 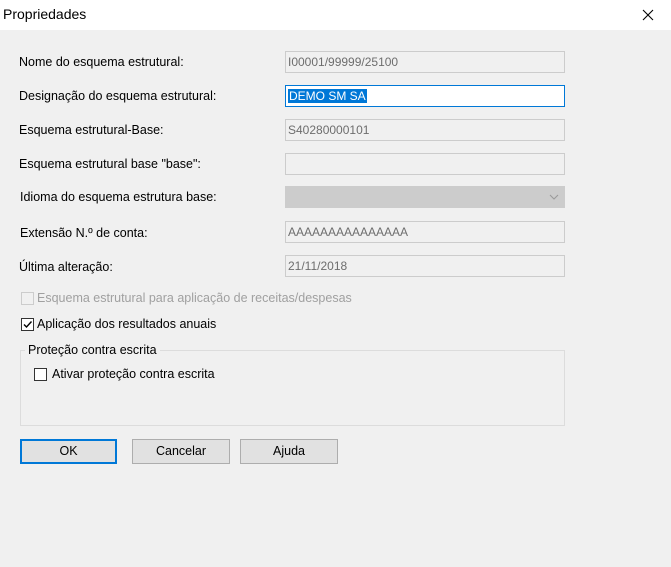 I want to click on resultados-checkbox, so click(x=27, y=324).